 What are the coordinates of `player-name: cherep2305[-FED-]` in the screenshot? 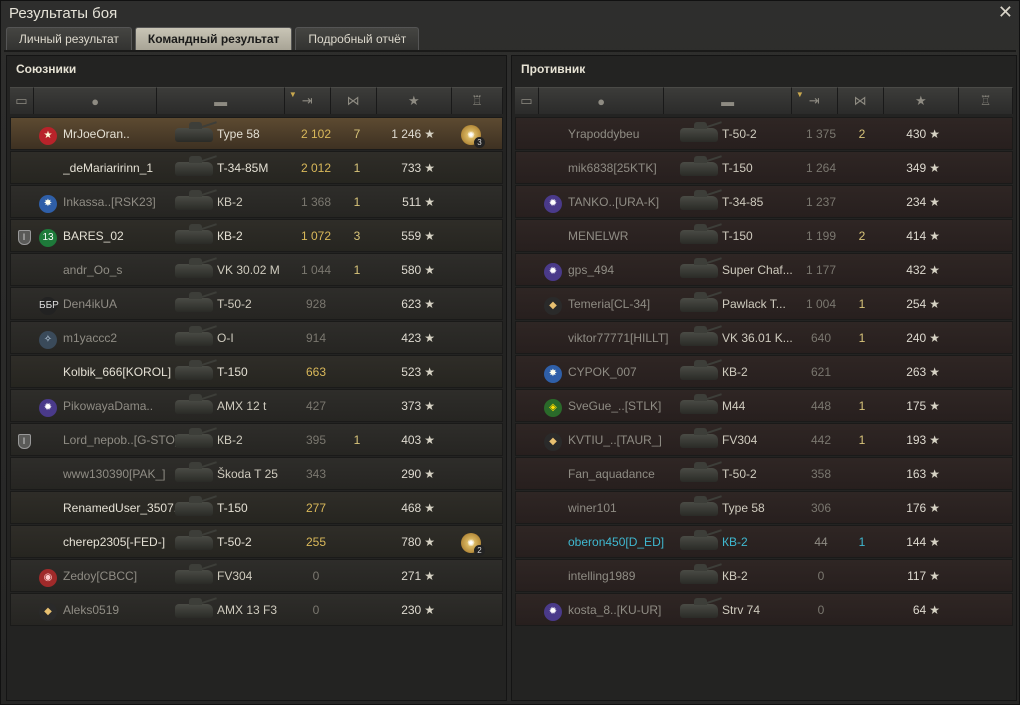 It's located at (122, 542).